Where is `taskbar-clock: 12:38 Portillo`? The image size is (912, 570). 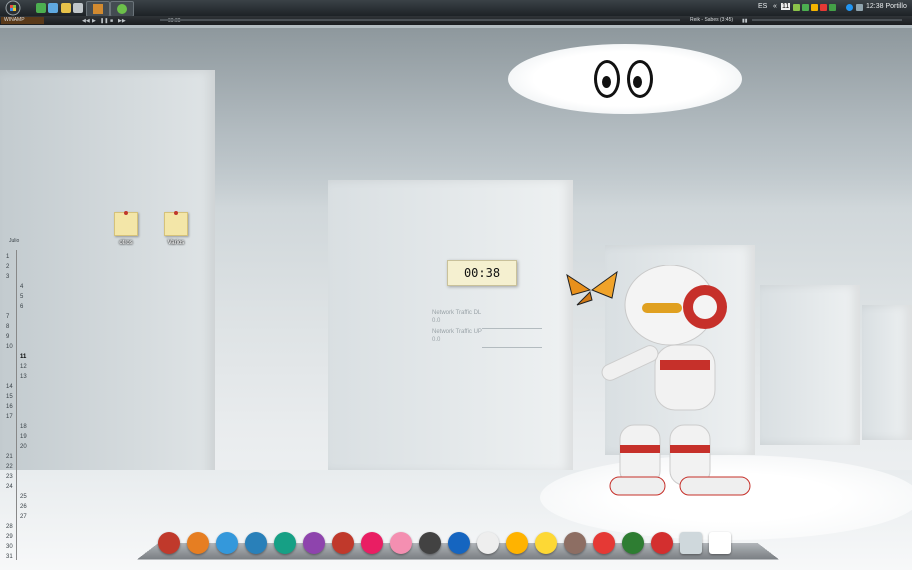
taskbar-clock: 12:38 Portillo is located at coordinates (886, 6).